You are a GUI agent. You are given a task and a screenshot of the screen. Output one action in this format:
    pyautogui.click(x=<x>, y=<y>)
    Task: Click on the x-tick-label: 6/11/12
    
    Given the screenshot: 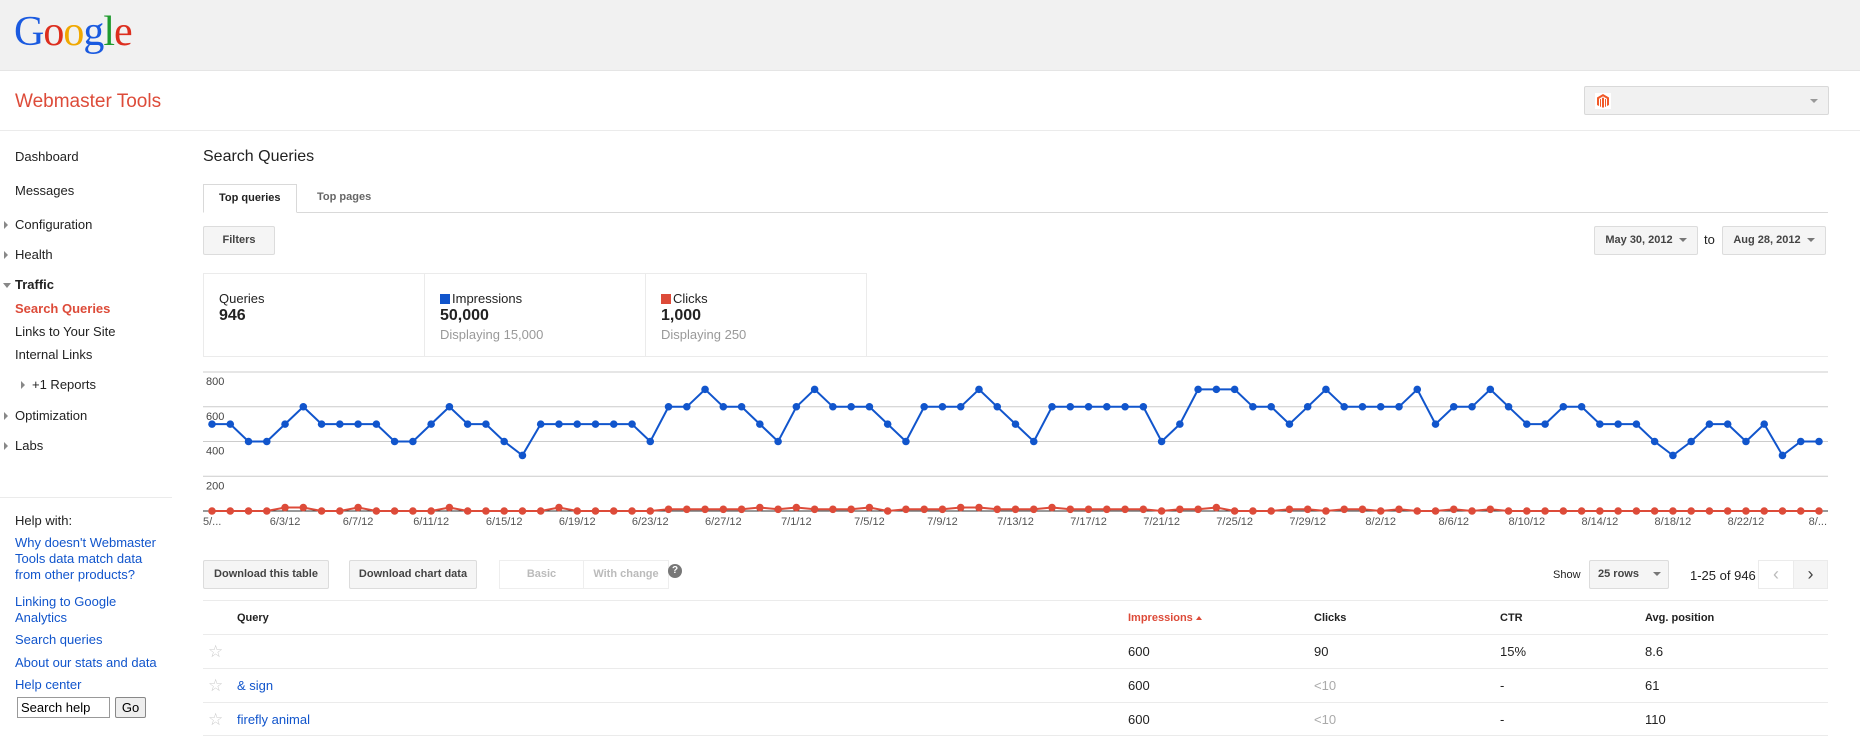 What is the action you would take?
    pyautogui.click(x=431, y=522)
    